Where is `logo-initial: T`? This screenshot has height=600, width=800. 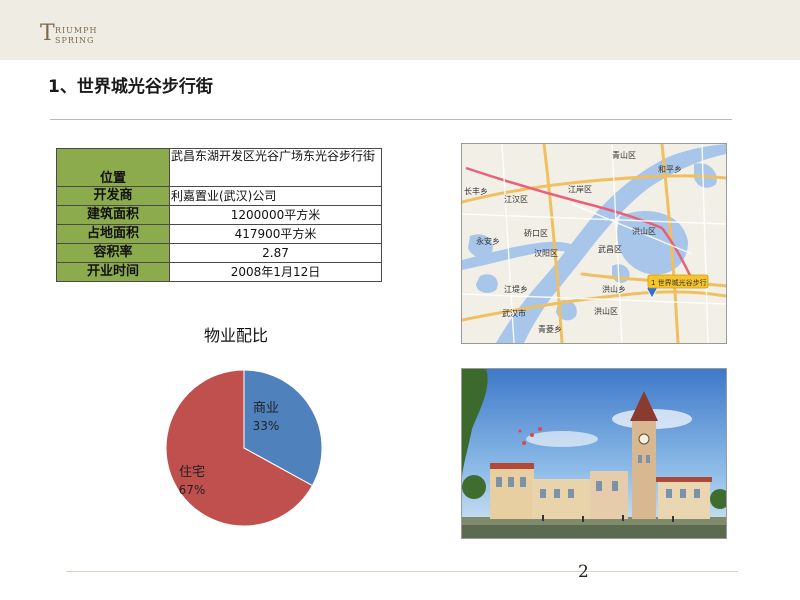 logo-initial: T is located at coordinates (47, 33).